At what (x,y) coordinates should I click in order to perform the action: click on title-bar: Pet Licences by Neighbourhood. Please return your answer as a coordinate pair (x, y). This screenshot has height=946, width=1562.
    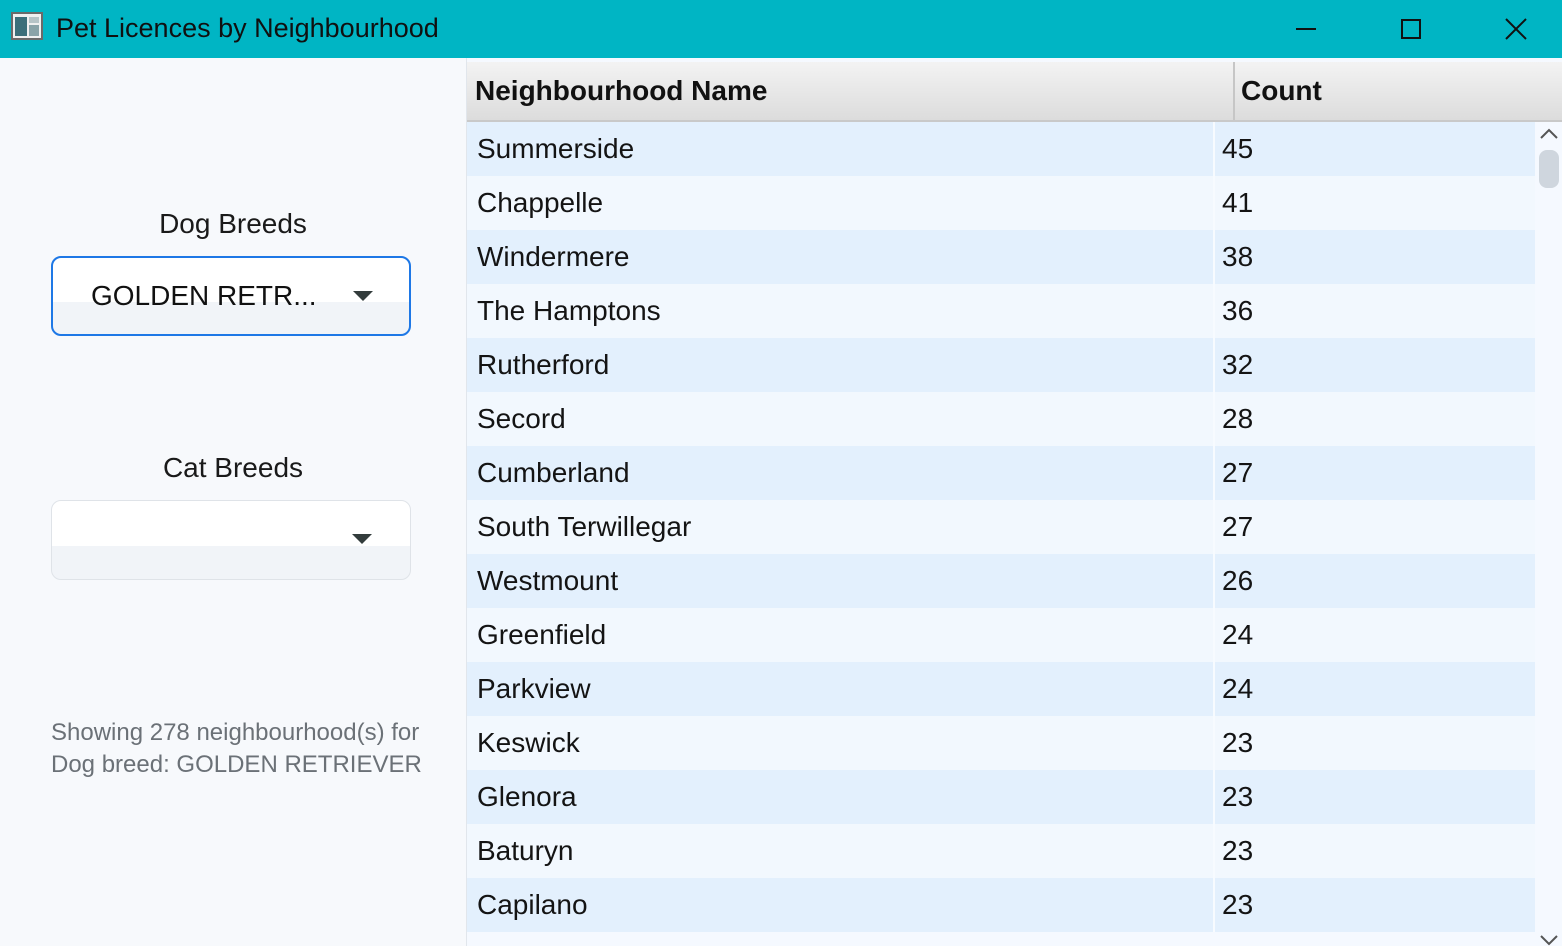
    Looking at the image, I should click on (781, 29).